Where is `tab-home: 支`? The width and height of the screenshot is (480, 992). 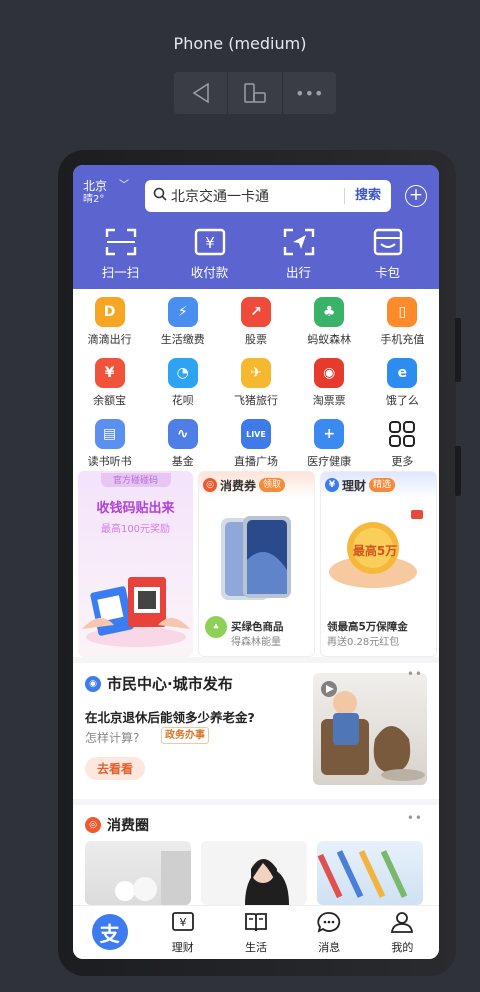
tab-home: 支 is located at coordinates (109, 932).